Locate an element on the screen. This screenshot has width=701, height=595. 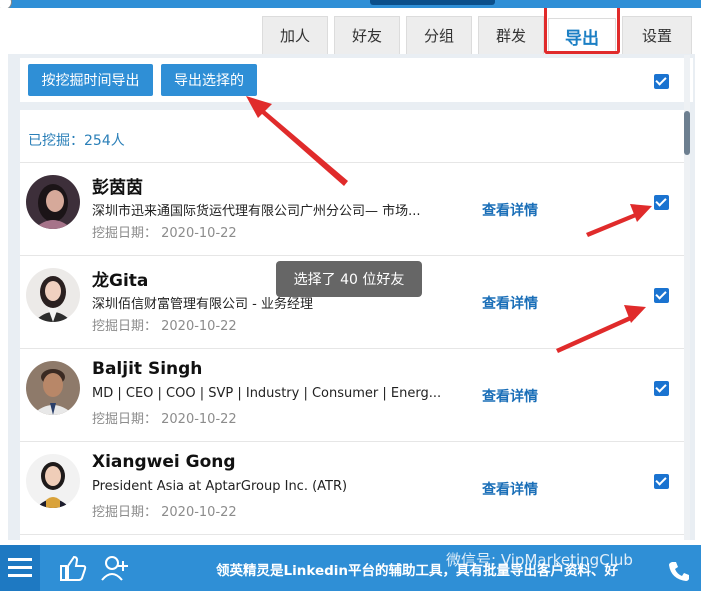
hamburger-menu-icon is located at coordinates (20, 567).